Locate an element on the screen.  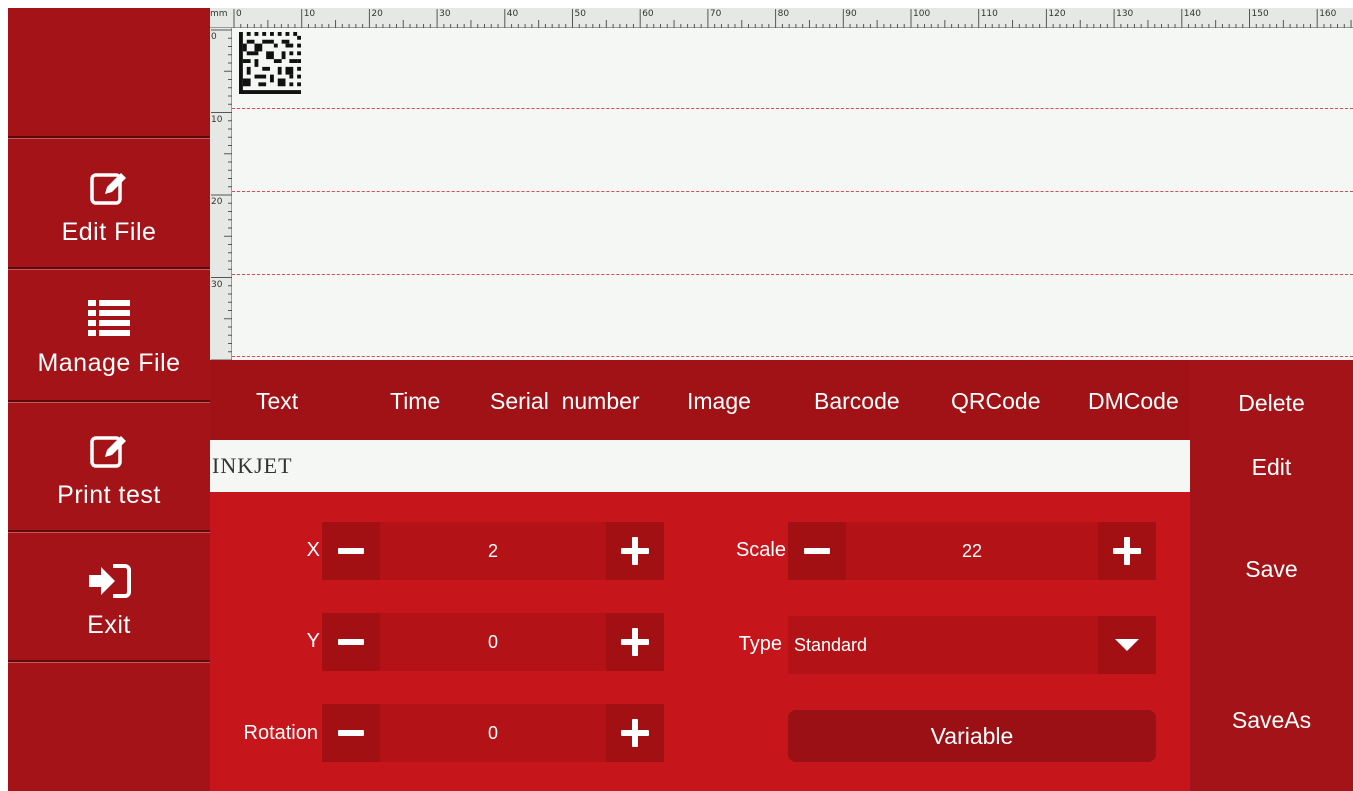
y-stepper: 0 is located at coordinates (493, 642).